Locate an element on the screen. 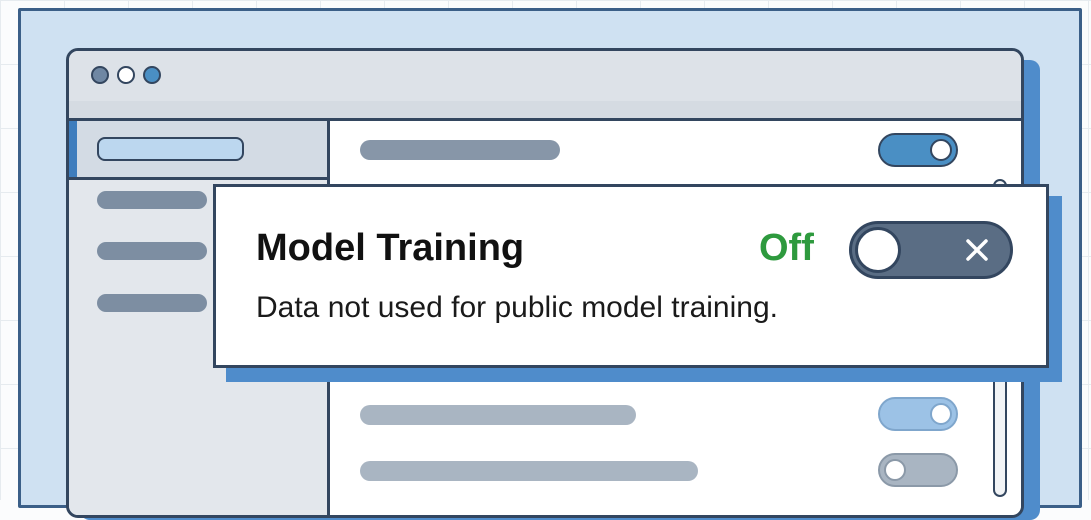 Image resolution: width=1091 pixels, height=520 pixels. title-bar is located at coordinates (545, 86).